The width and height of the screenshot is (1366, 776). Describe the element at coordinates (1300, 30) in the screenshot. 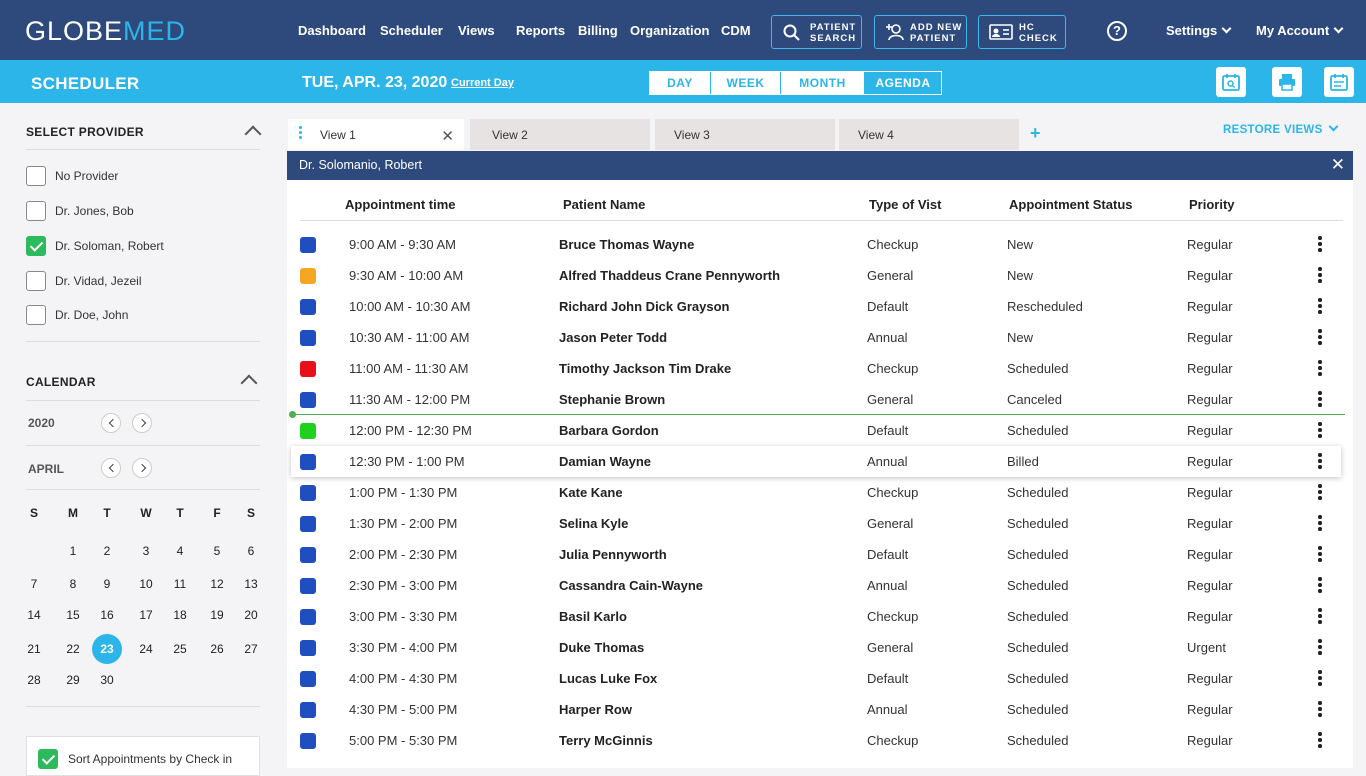

I see `my-account-dropdown: My Account` at that location.